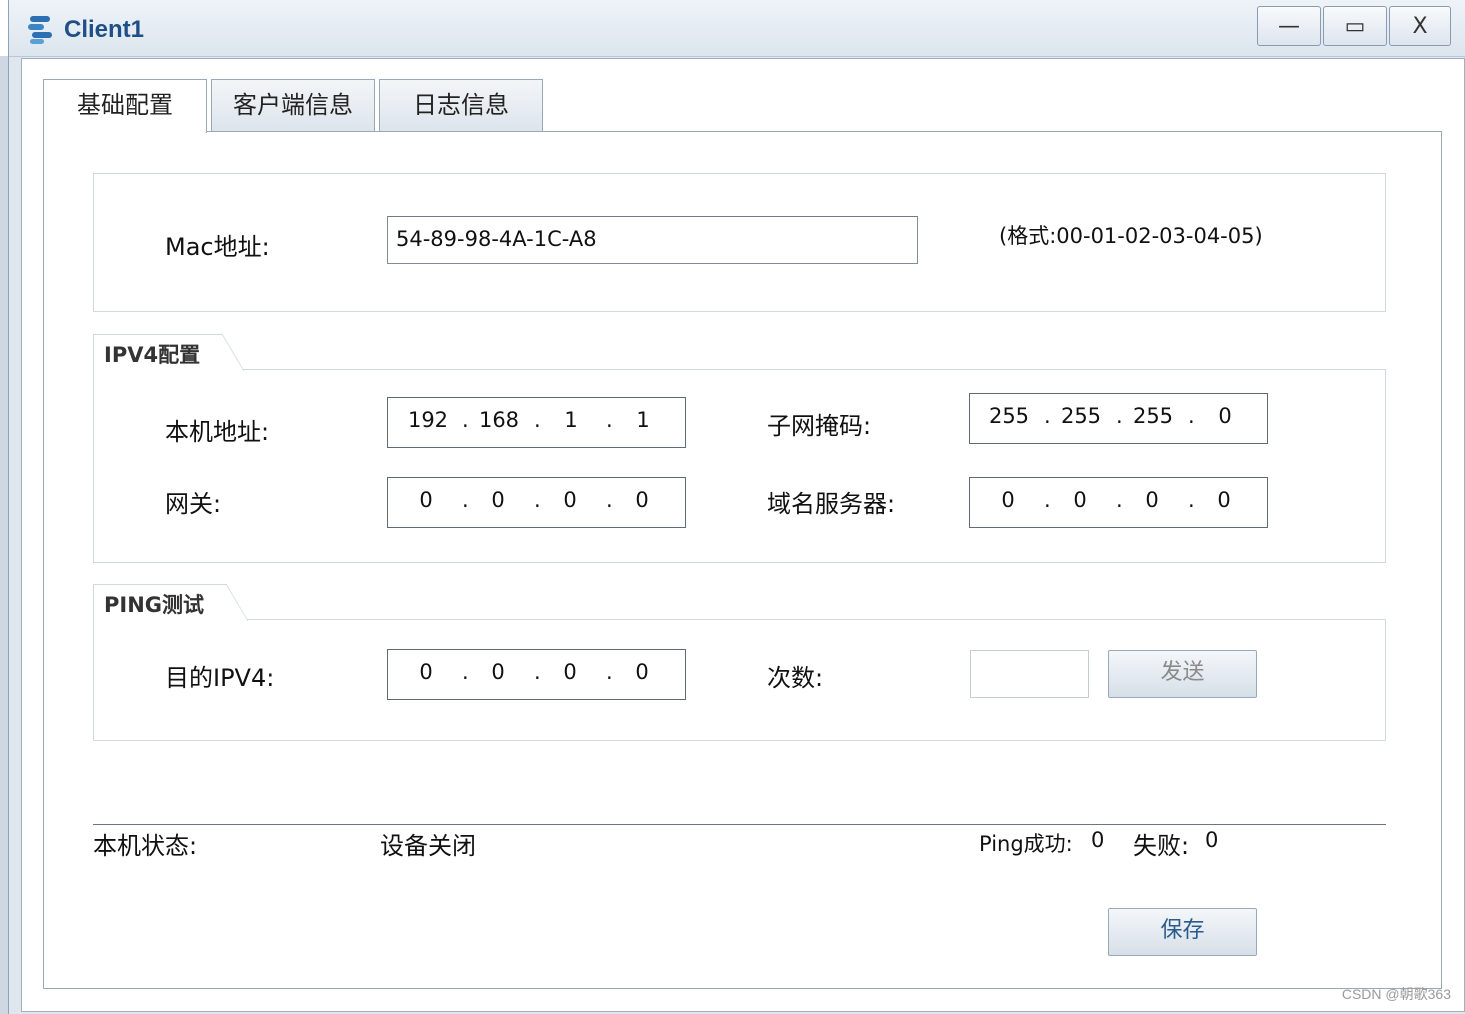  Describe the element at coordinates (1131, 236) in the screenshot. I see `mac-format-hint: (格式:00-01-02-03-04-05)` at that location.